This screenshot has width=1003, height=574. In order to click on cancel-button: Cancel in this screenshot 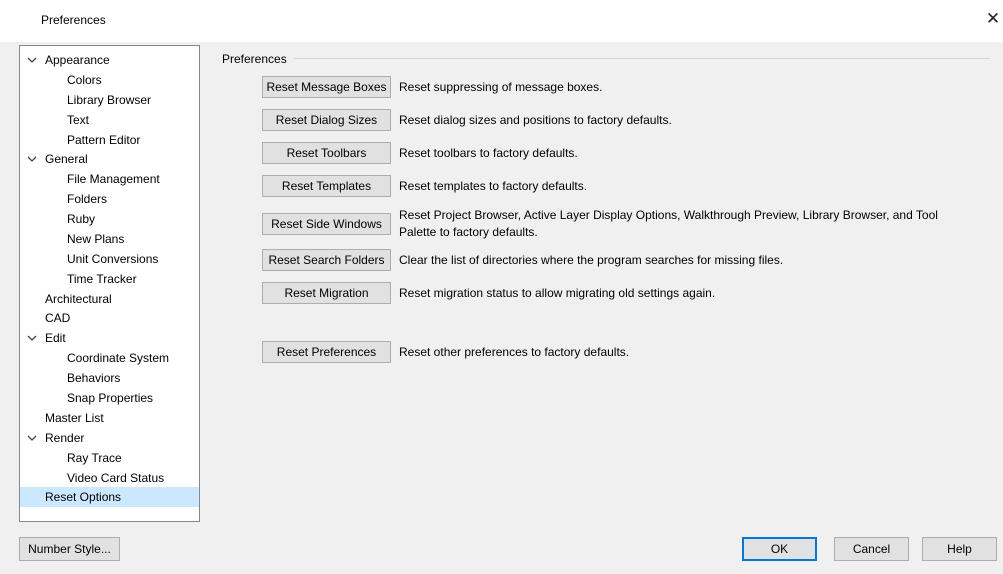, I will do `click(871, 549)`.